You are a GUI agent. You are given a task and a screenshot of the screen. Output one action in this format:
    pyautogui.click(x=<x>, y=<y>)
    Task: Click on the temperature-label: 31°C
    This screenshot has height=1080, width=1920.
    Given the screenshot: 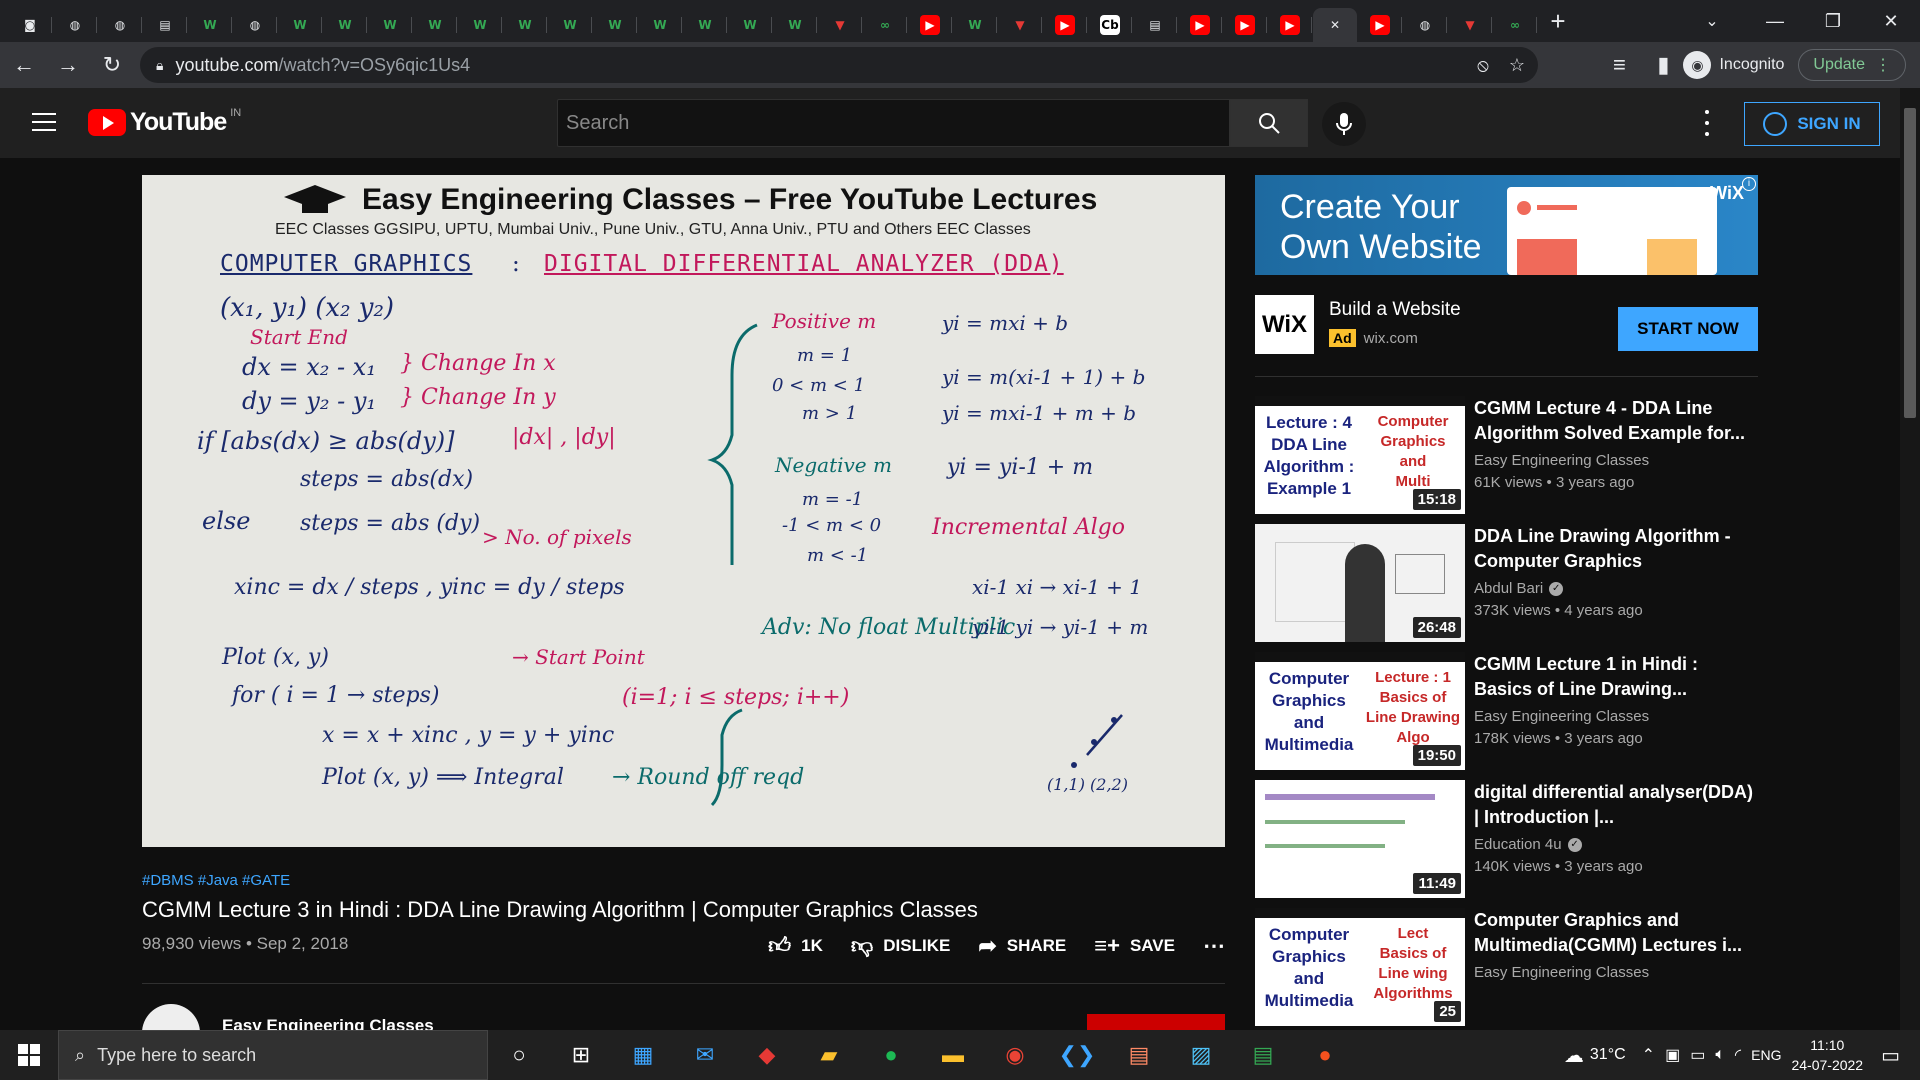 What is the action you would take?
    pyautogui.click(x=1608, y=1055)
    